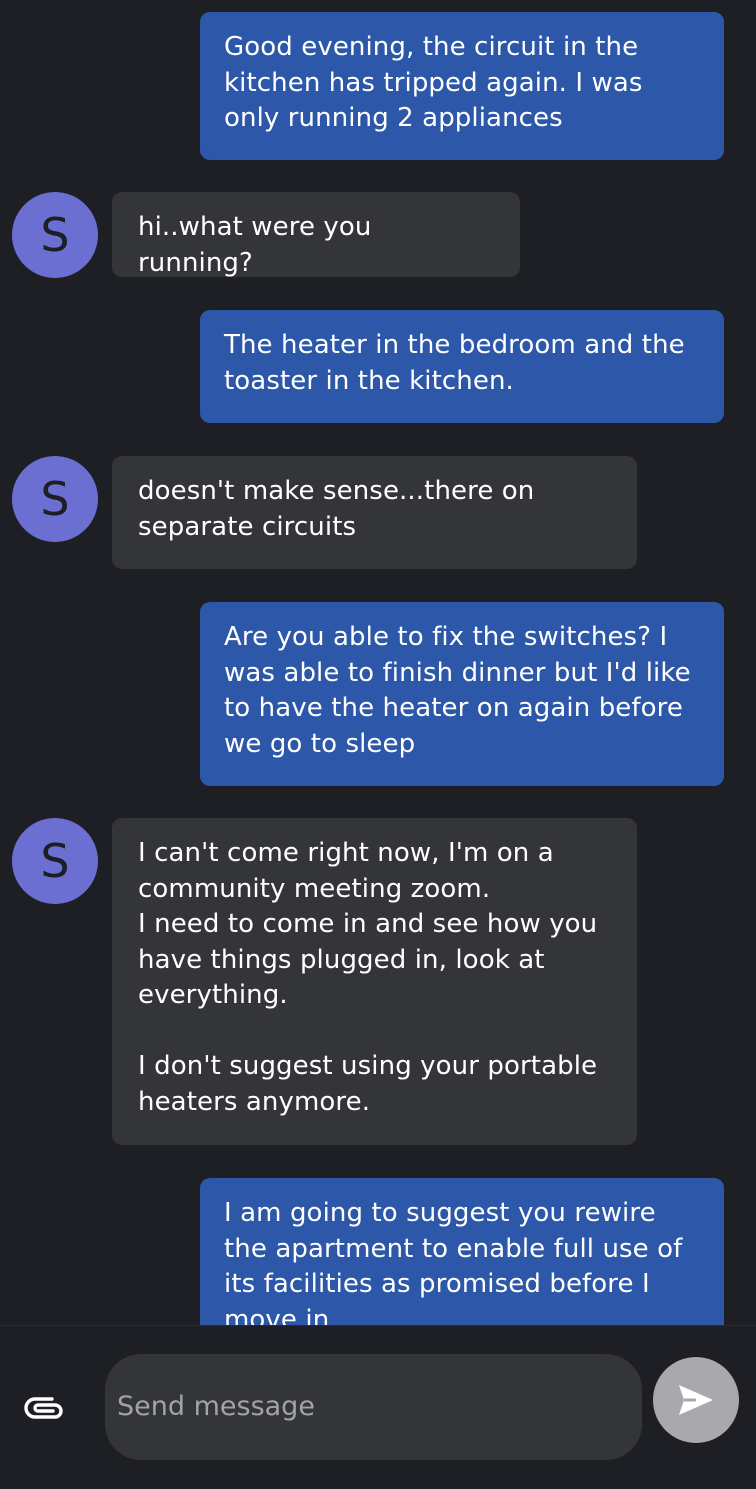 This screenshot has width=756, height=1489. Describe the element at coordinates (316, 235) in the screenshot. I see `received-message: hi..what were you running?` at that location.